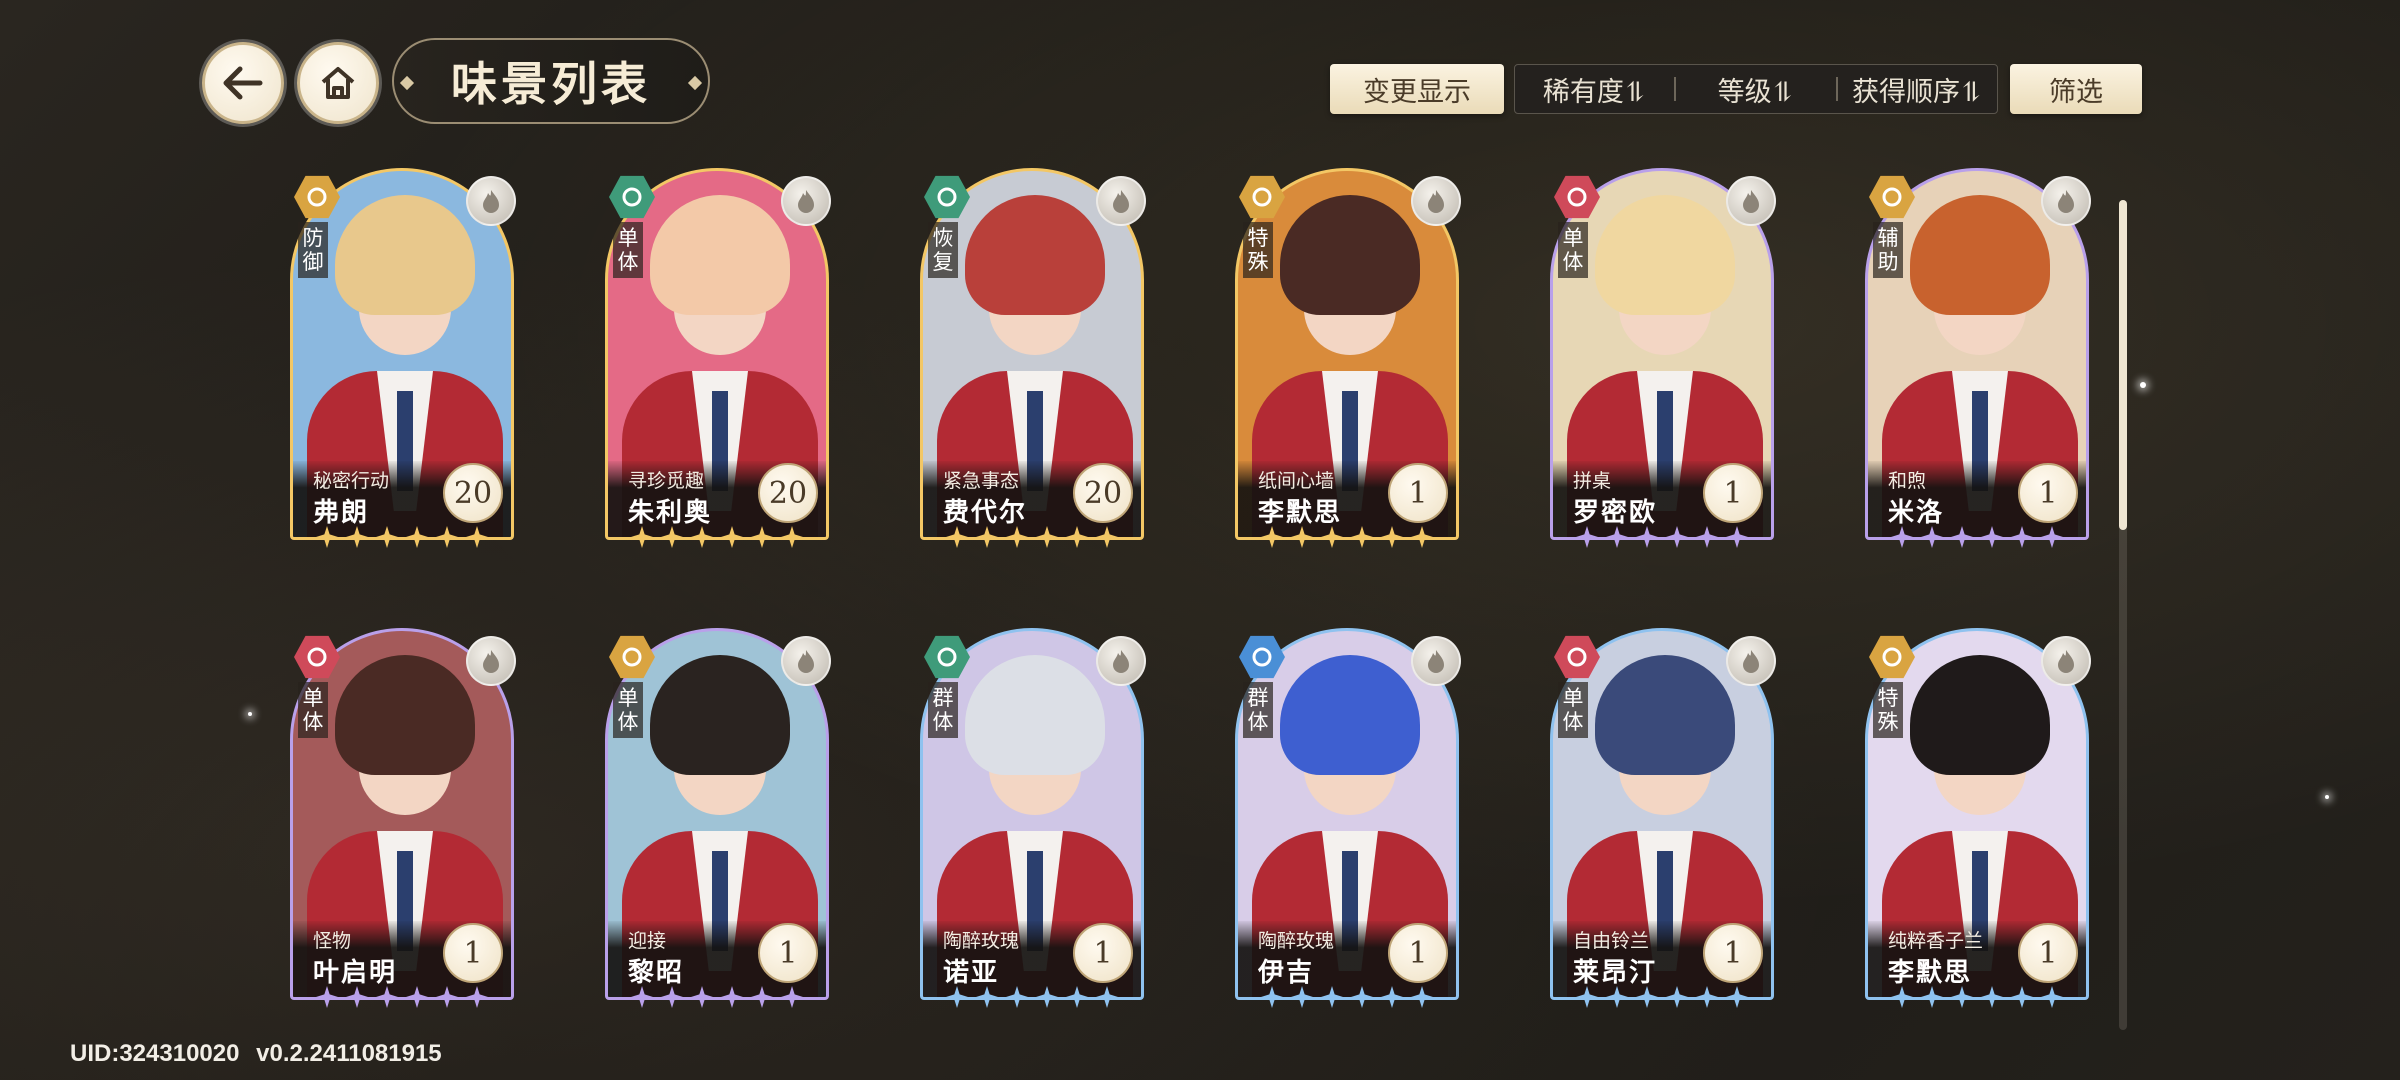 Image resolution: width=2400 pixels, height=1080 pixels. Describe the element at coordinates (718, 823) in the screenshot. I see `character-card: 迎接 黎昭 1 单体` at that location.